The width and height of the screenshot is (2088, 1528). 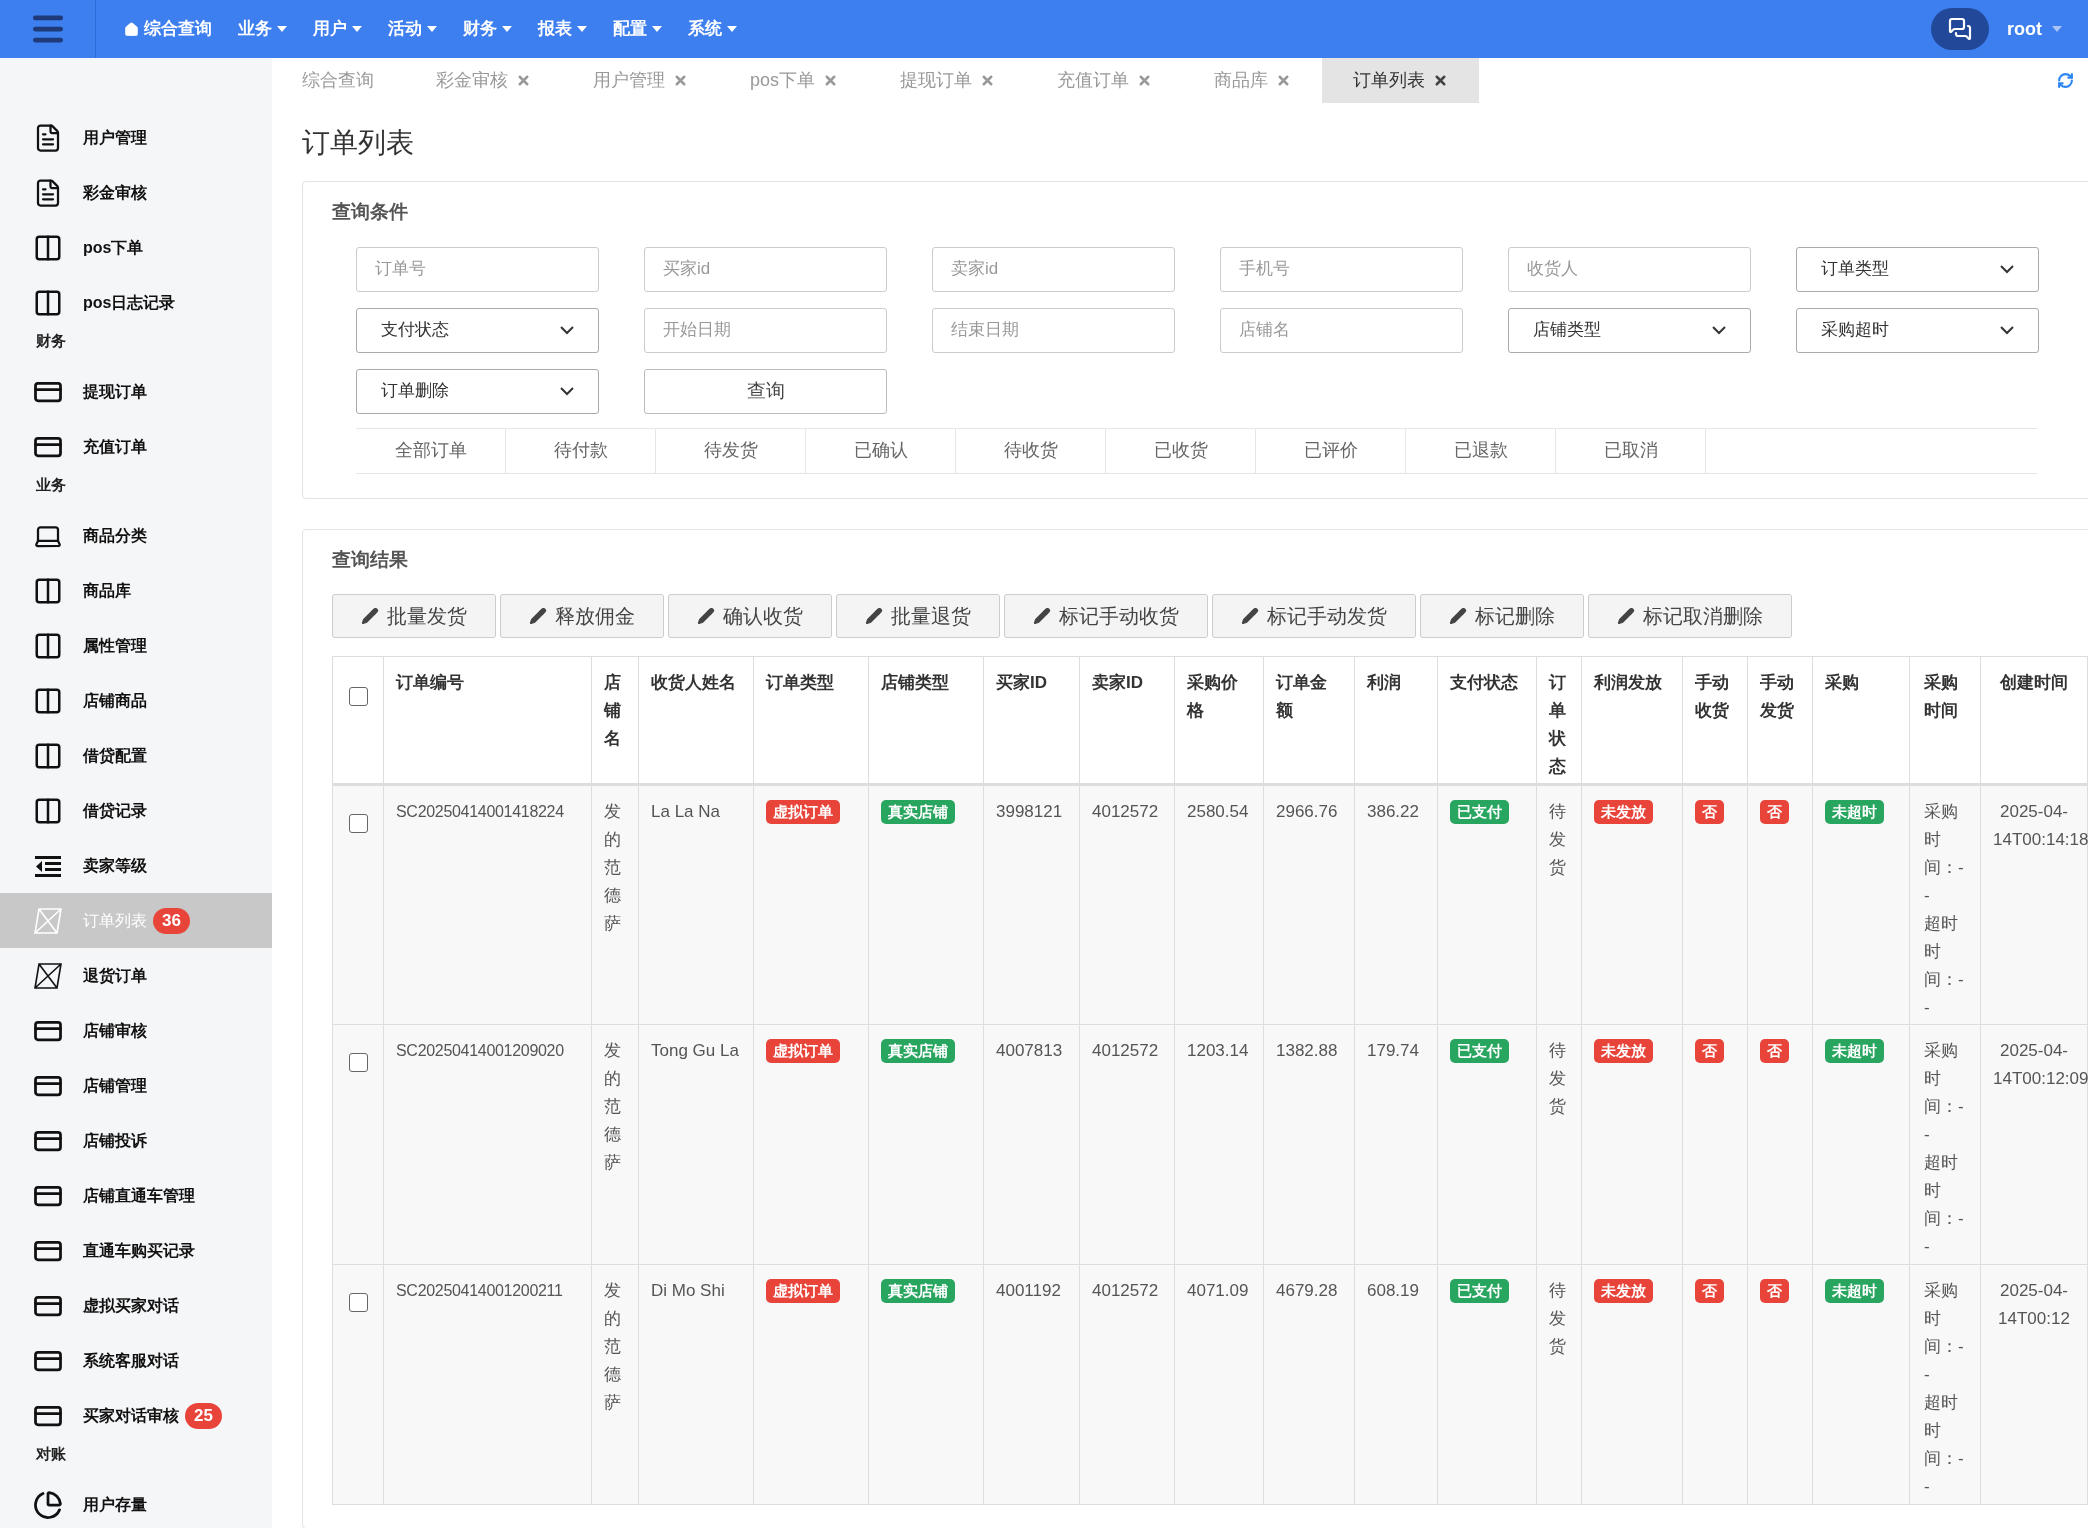 I want to click on input-field: 结束日期, so click(x=1053, y=330).